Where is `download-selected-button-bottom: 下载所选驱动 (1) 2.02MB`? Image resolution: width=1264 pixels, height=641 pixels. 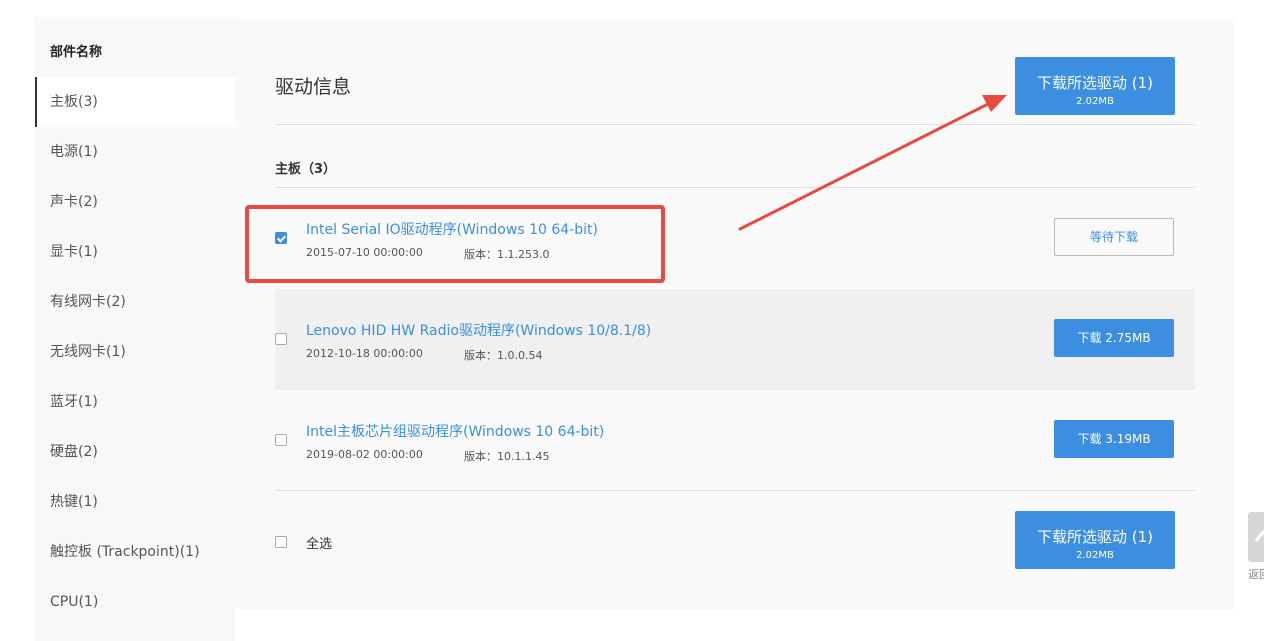
download-selected-button-bottom: 下载所选驱动 (1) 2.02MB is located at coordinates (1095, 540).